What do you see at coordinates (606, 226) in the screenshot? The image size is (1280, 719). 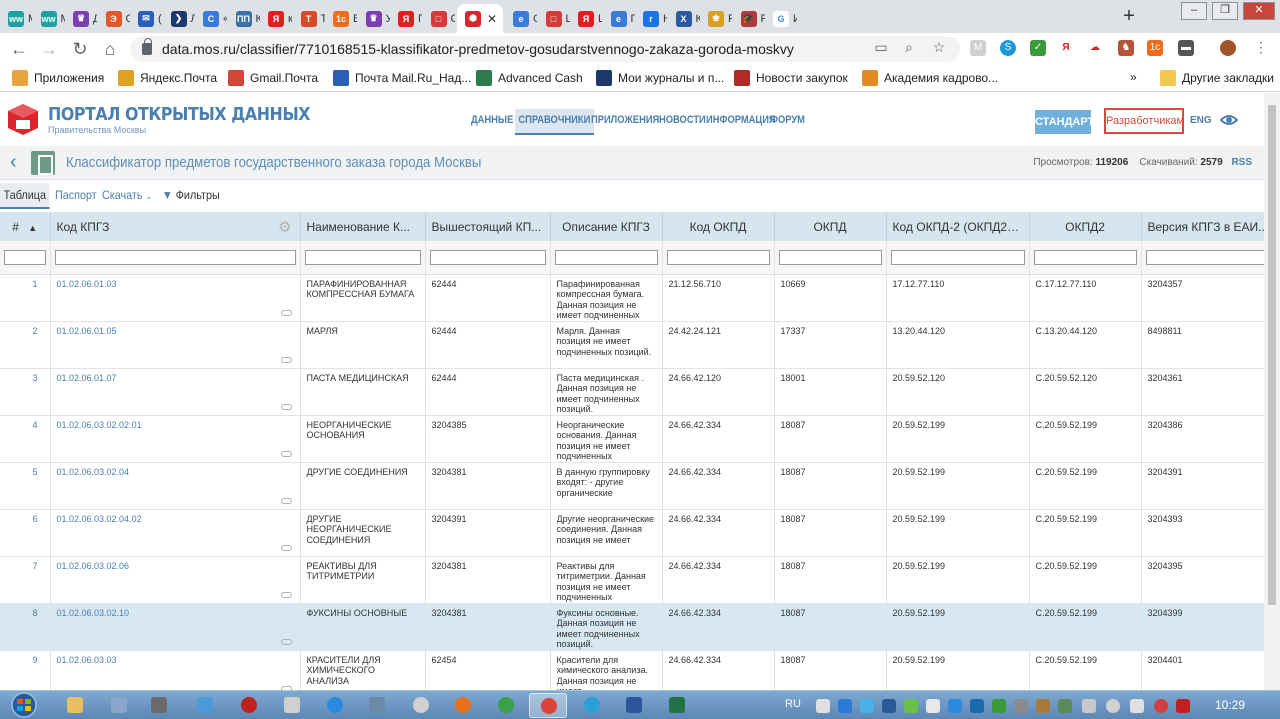 I see `col-header-desc: Описание КПГЗ` at bounding box center [606, 226].